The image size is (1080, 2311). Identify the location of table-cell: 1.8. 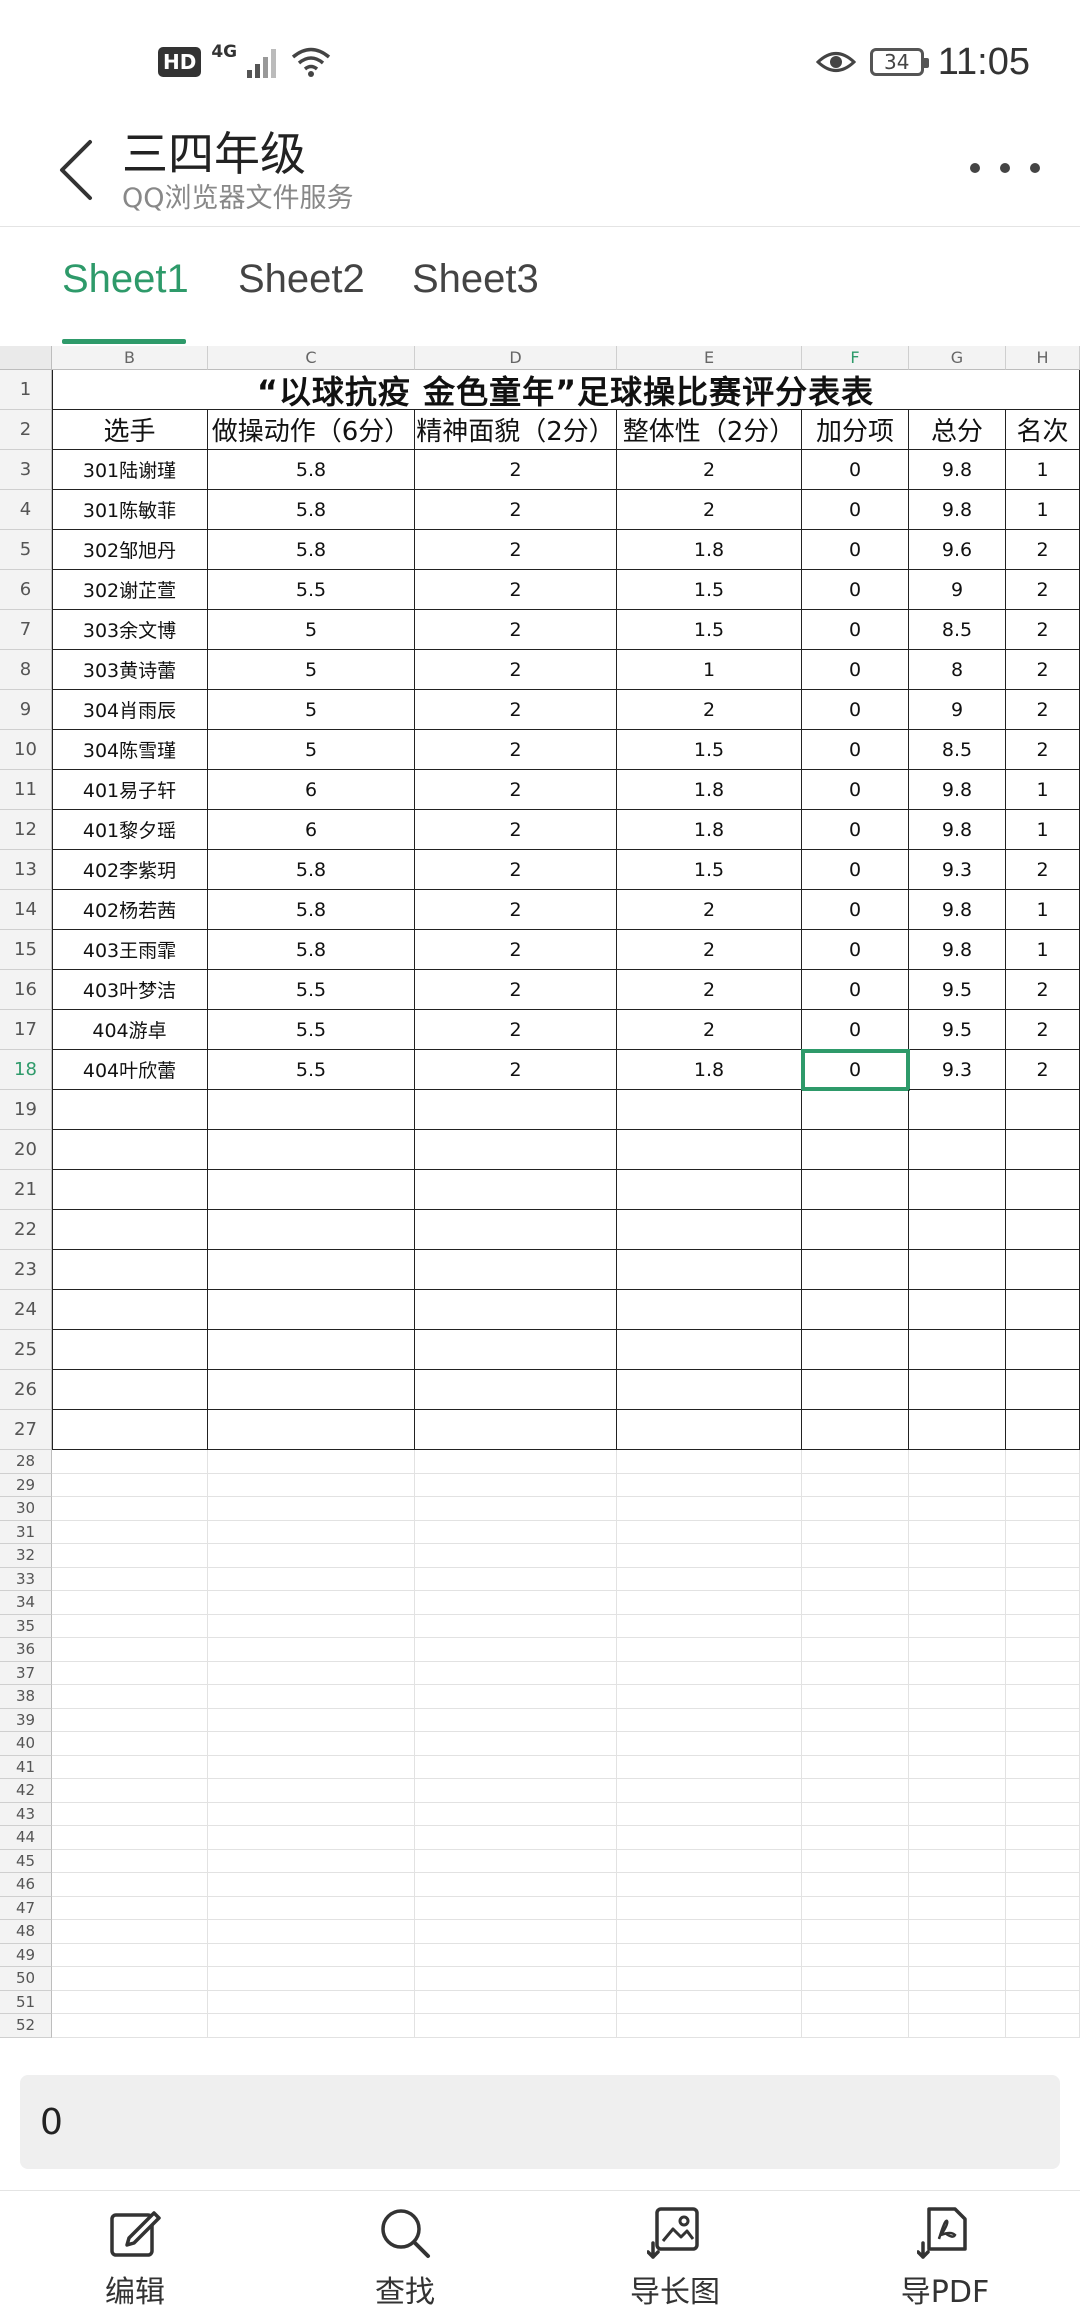
(709, 790).